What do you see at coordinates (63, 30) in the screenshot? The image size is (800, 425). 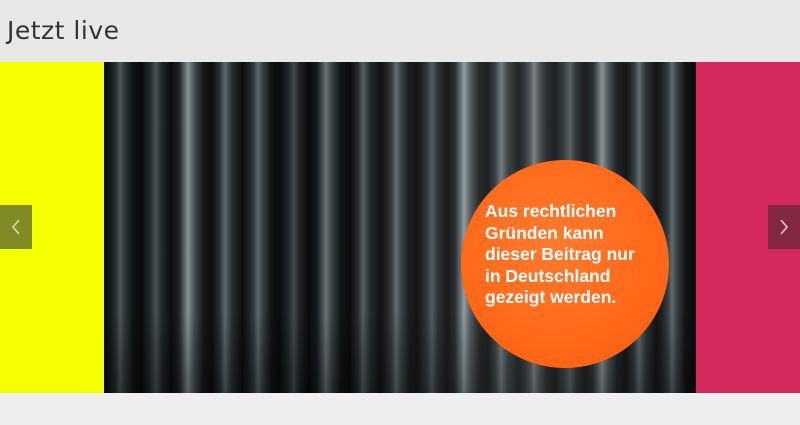 I see `section-title: Jetzt live` at bounding box center [63, 30].